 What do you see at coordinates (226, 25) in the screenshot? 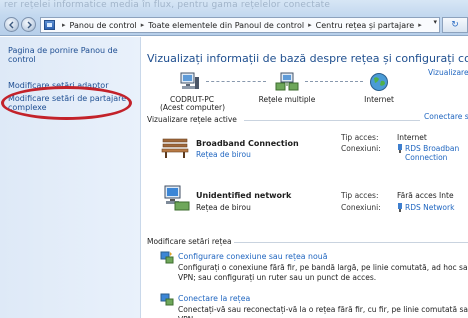
I see `breadcrumb-all-items: Toate elementele din Panoul de control` at bounding box center [226, 25].